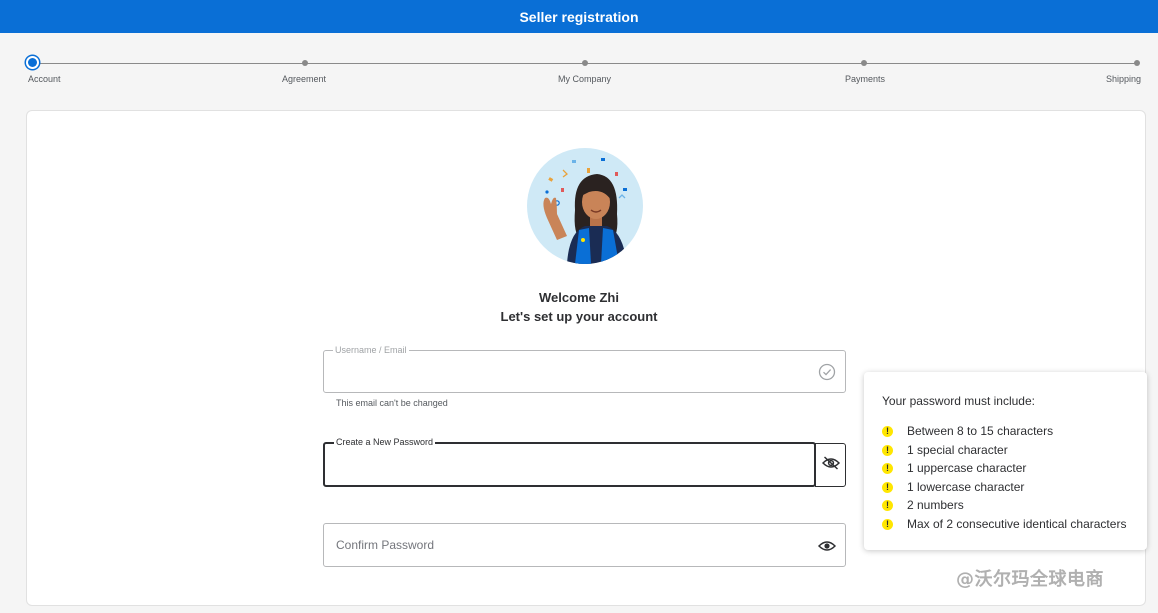 The image size is (1158, 613). I want to click on username-email-field: Username / Email, so click(584, 369).